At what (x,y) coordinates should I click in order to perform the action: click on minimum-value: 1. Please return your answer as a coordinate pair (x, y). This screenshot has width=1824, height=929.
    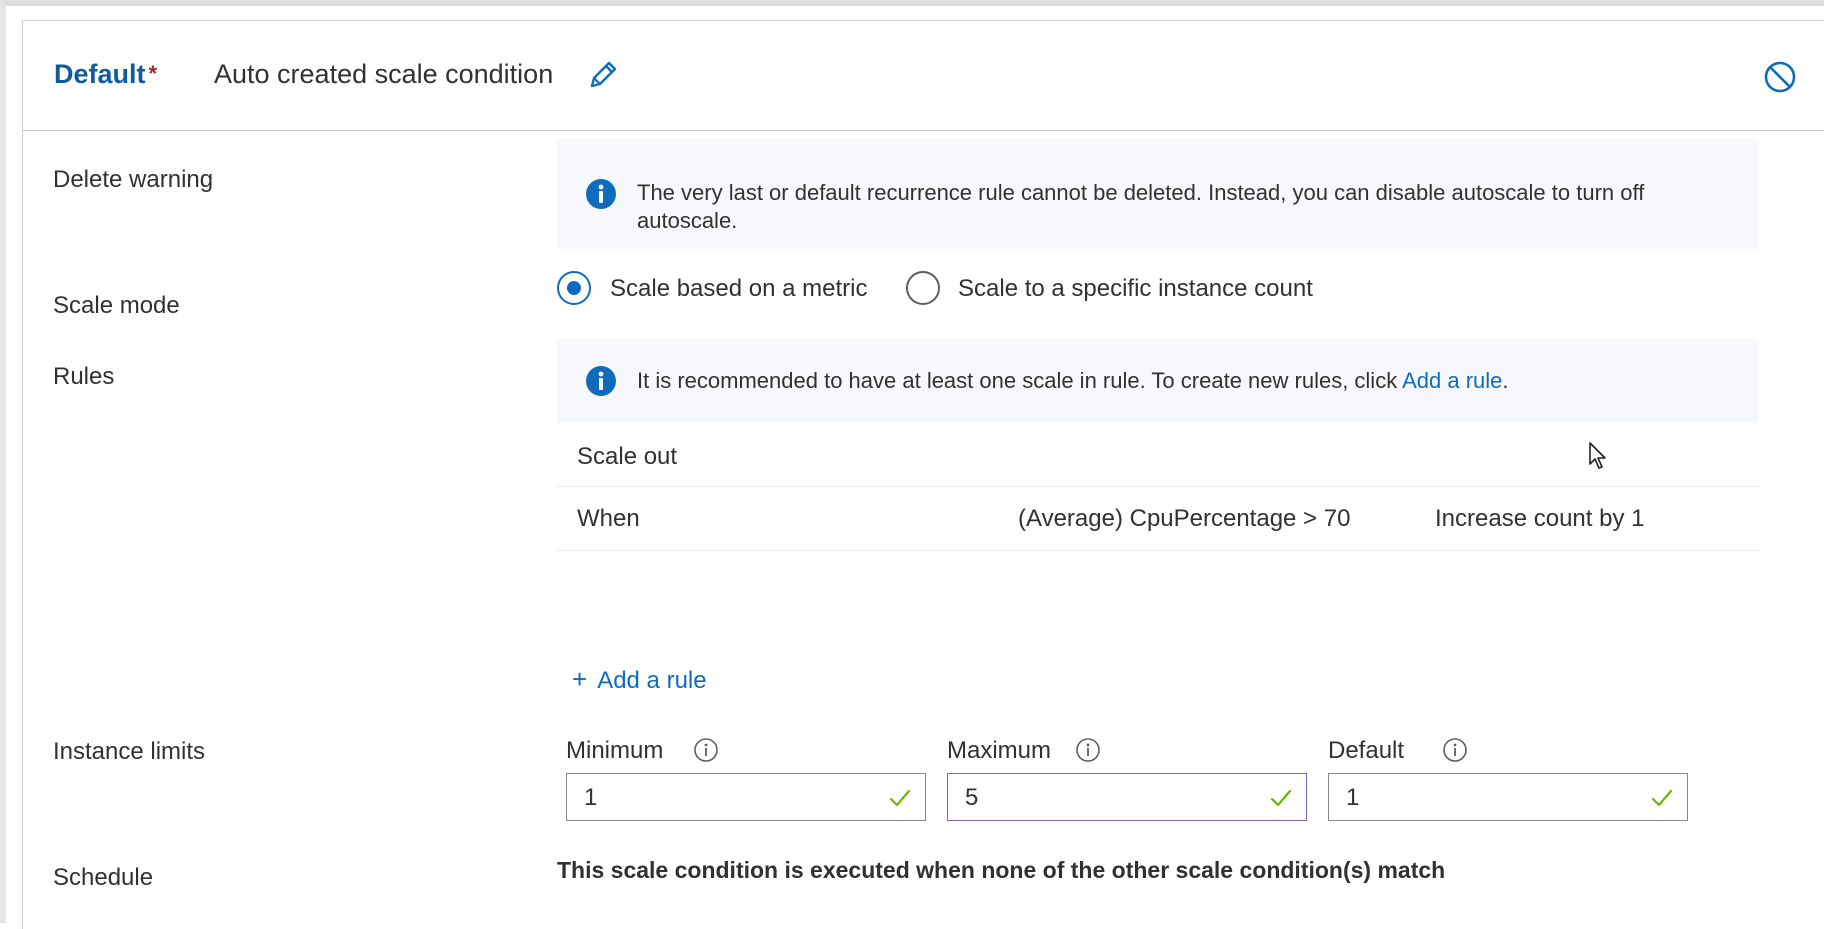
    Looking at the image, I should click on (591, 797).